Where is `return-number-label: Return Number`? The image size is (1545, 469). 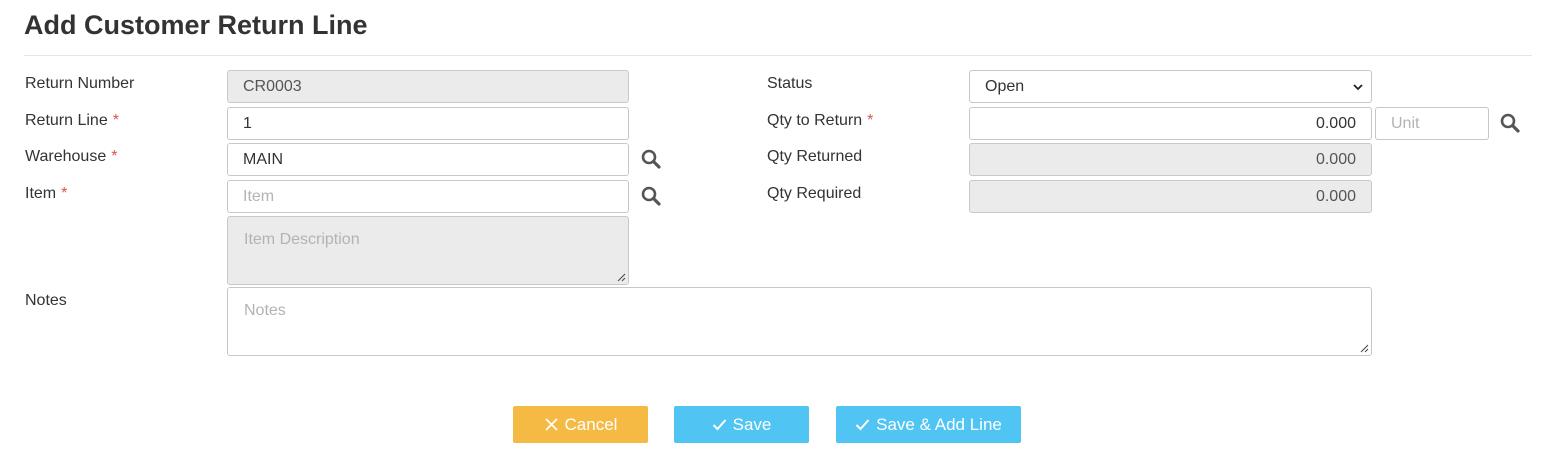 return-number-label: Return Number is located at coordinates (79, 84).